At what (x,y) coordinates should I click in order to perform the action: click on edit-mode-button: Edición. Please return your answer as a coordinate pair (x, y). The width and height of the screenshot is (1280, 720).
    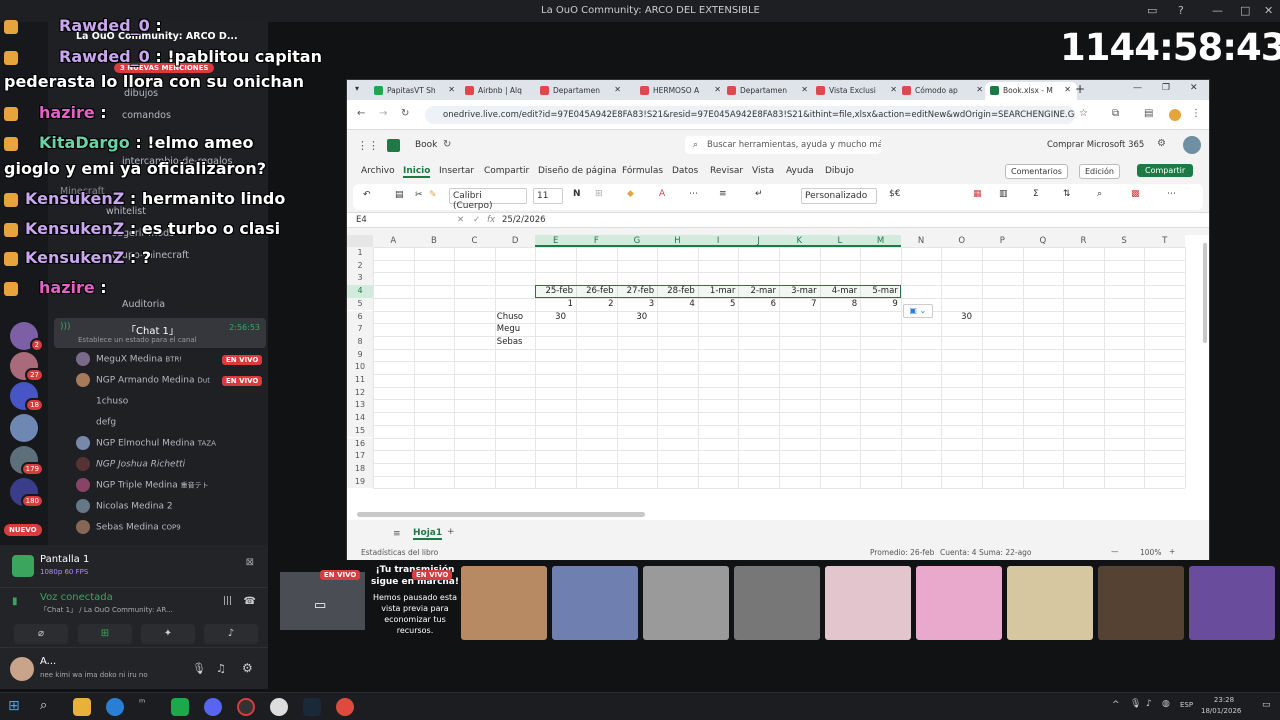
    Looking at the image, I should click on (1099, 171).